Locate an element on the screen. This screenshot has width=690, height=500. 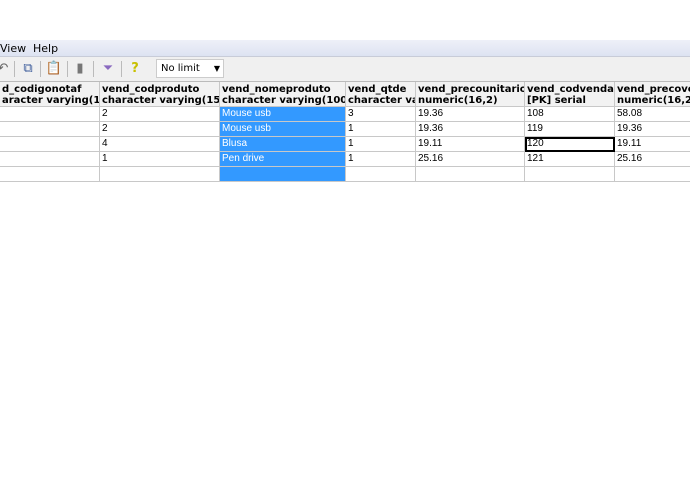
table-row: 2 Mouse usb 3 19.36 108 58.08 is located at coordinates (345, 114).